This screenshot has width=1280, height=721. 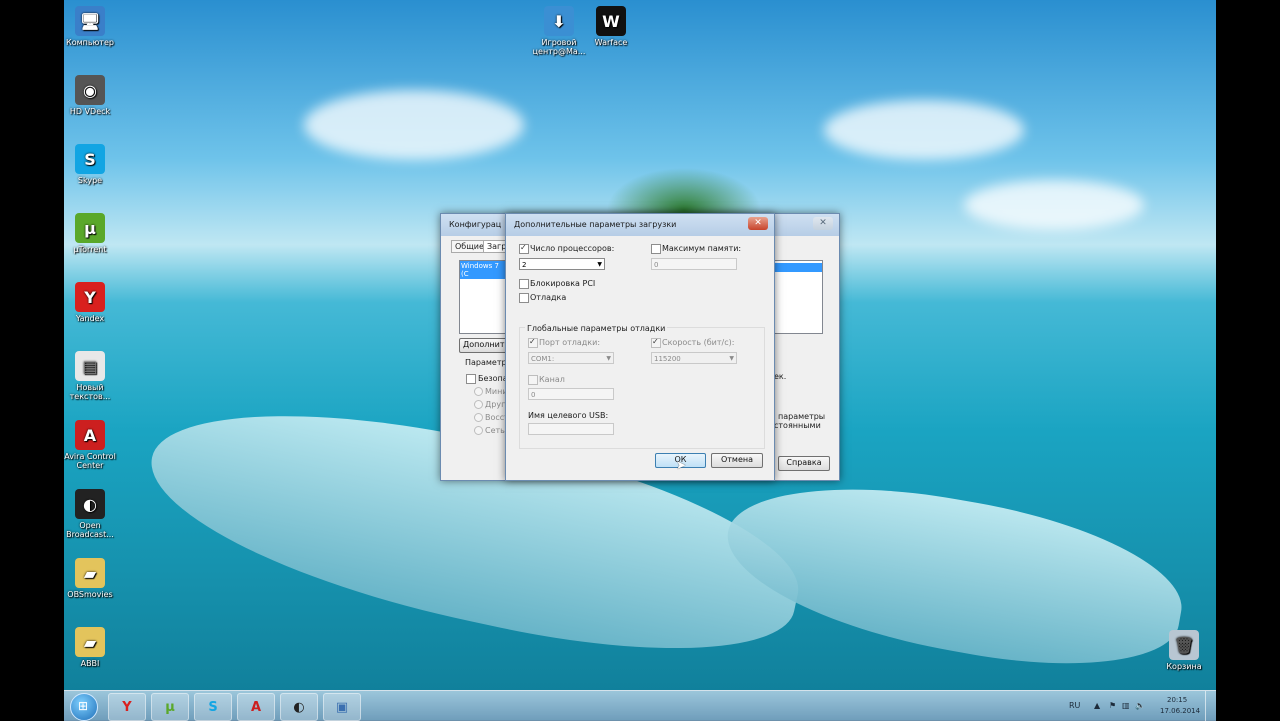 What do you see at coordinates (1126, 705) in the screenshot?
I see `network-icon: ▥` at bounding box center [1126, 705].